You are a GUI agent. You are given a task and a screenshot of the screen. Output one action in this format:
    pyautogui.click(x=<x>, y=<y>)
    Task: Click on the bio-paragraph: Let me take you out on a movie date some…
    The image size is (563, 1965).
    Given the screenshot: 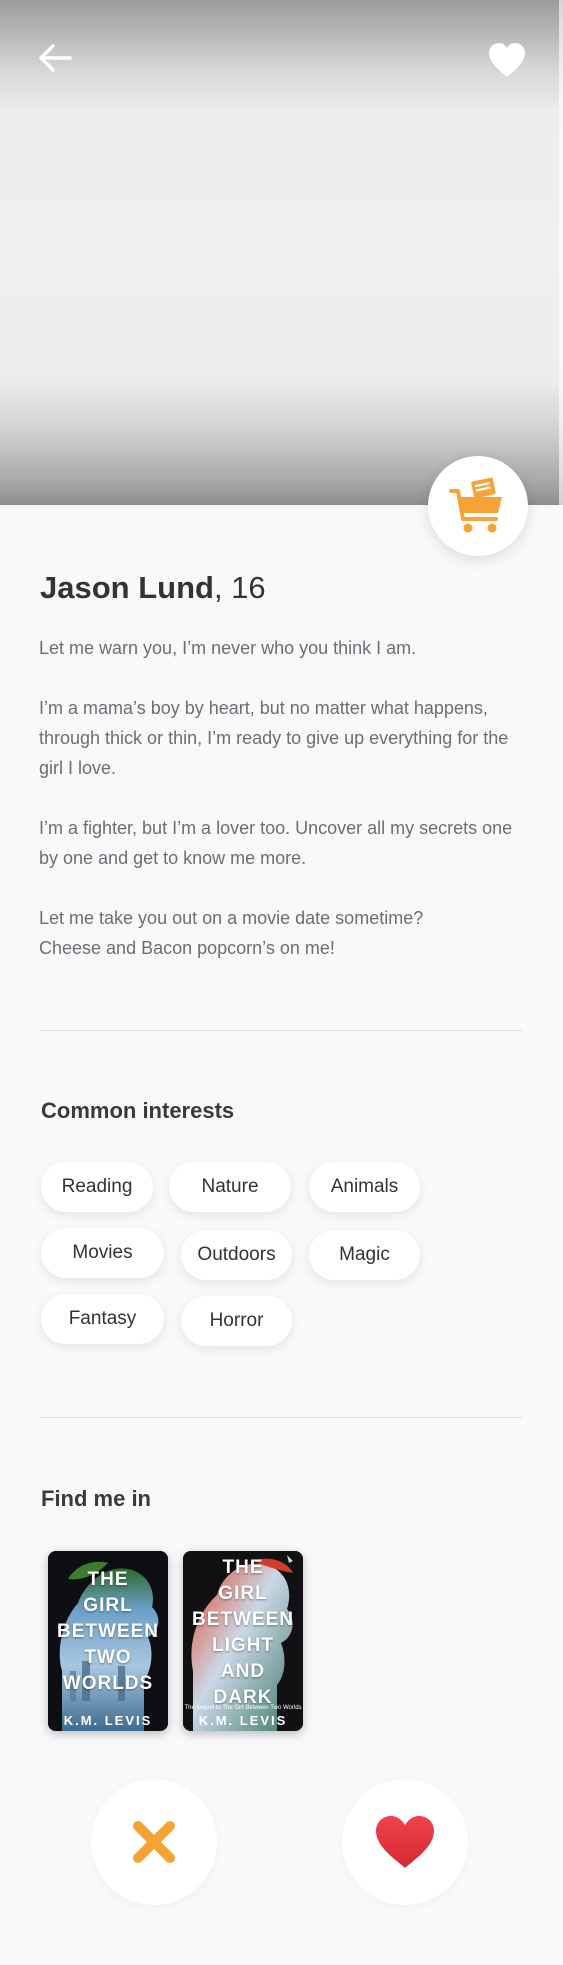 What is the action you would take?
    pyautogui.click(x=231, y=933)
    